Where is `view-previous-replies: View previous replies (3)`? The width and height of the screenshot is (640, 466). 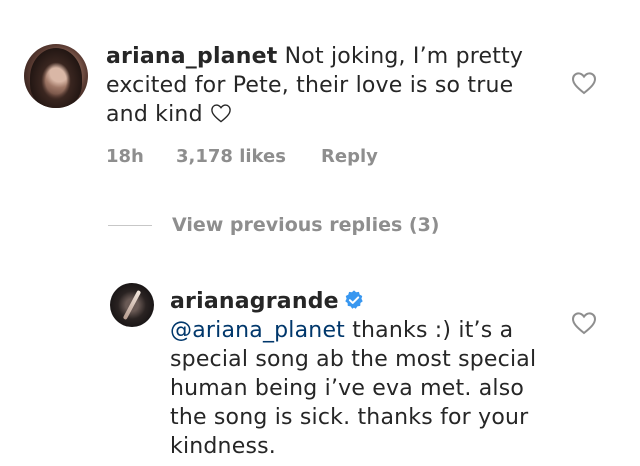 view-previous-replies: View previous replies (3) is located at coordinates (273, 225).